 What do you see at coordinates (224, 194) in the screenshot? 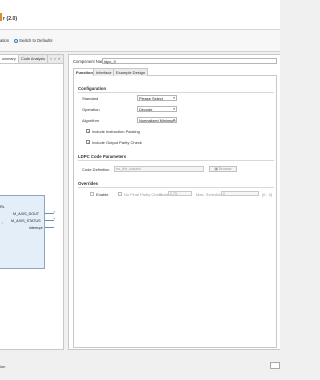
I see `max-schedule-value: 0` at bounding box center [224, 194].